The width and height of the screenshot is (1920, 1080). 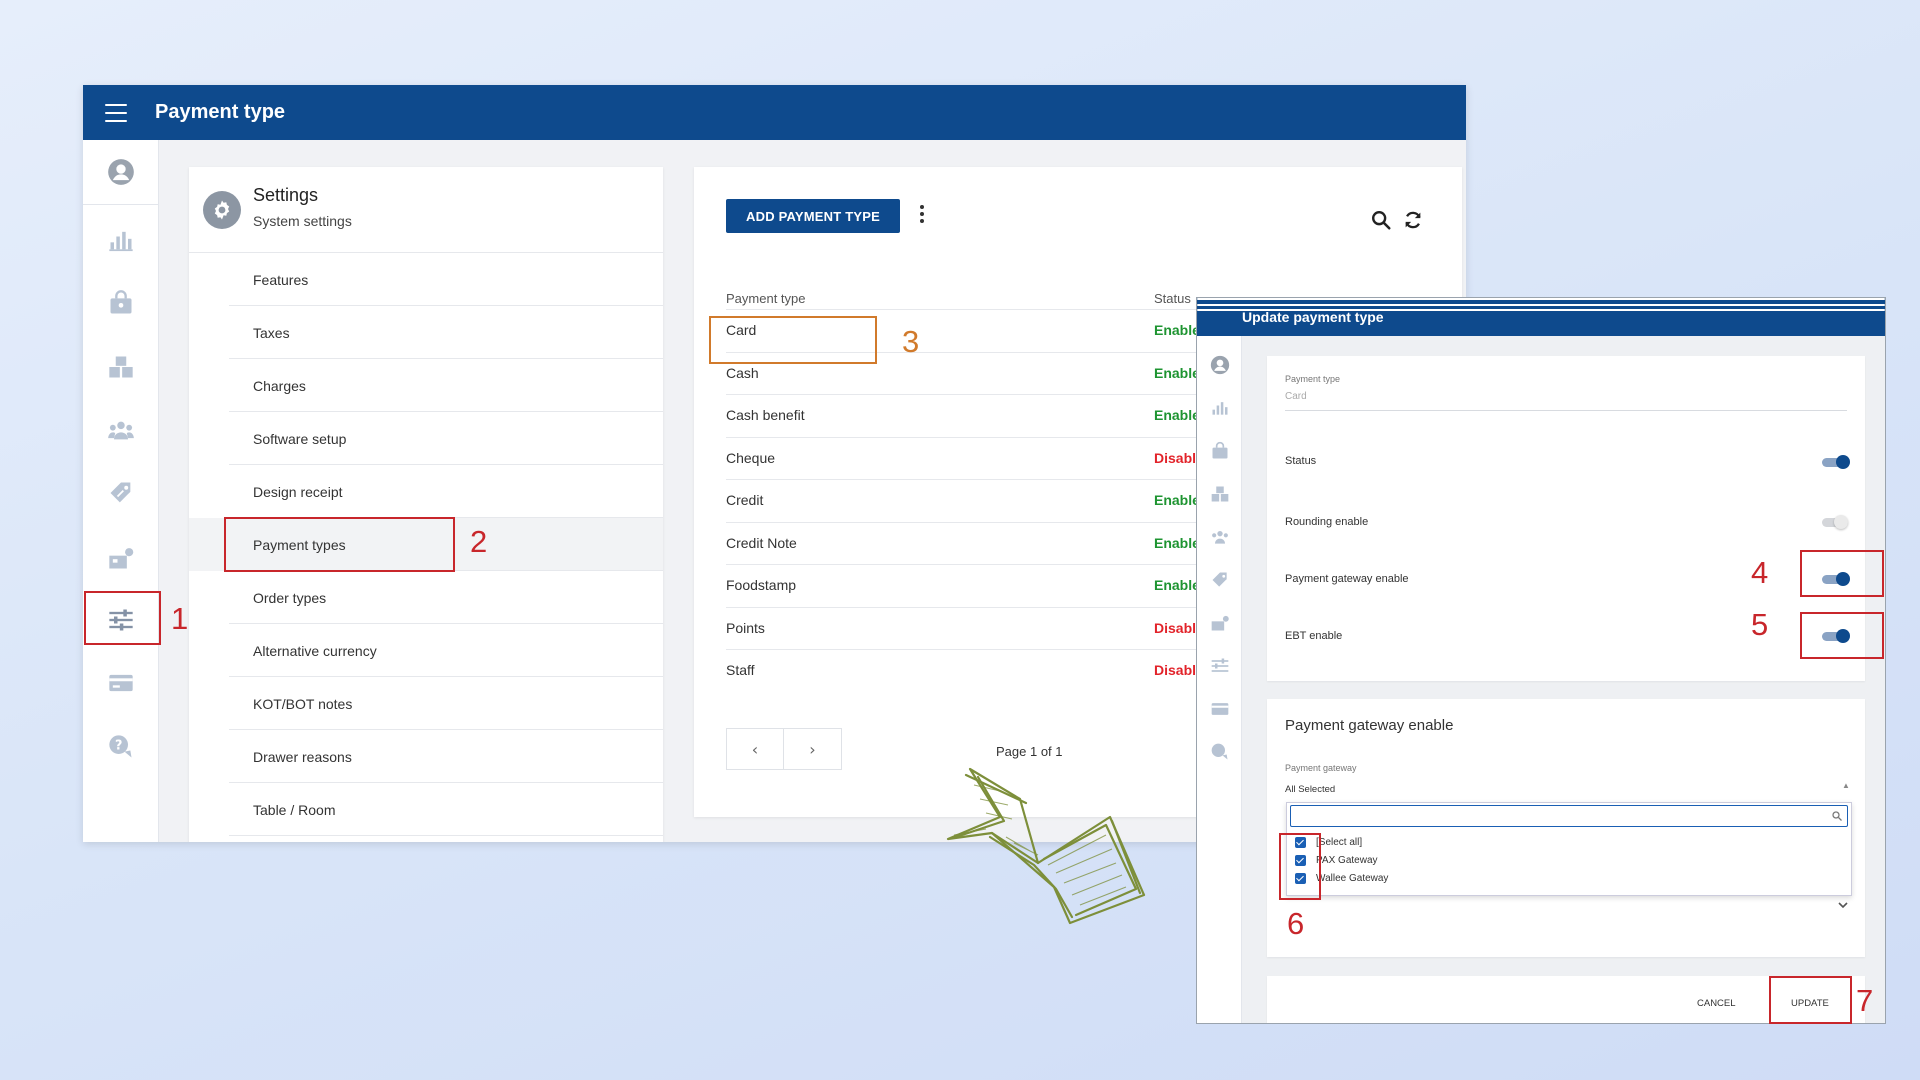 What do you see at coordinates (1296, 396) in the screenshot?
I see `payment-type-field-value: Card` at bounding box center [1296, 396].